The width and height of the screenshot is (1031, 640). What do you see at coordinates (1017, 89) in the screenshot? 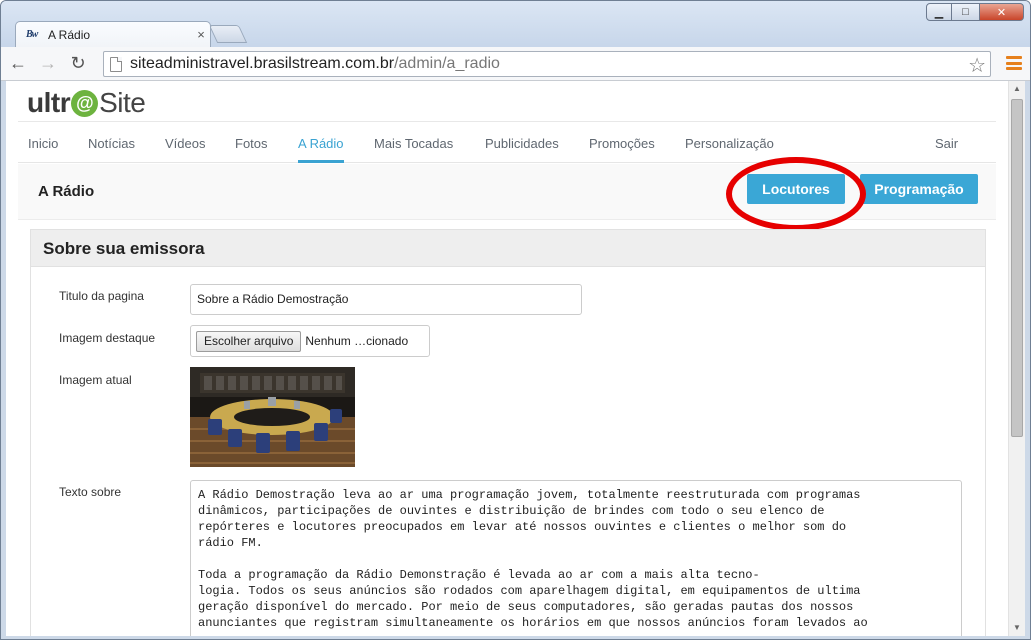
I see `scroll-up-icon: ▲` at bounding box center [1017, 89].